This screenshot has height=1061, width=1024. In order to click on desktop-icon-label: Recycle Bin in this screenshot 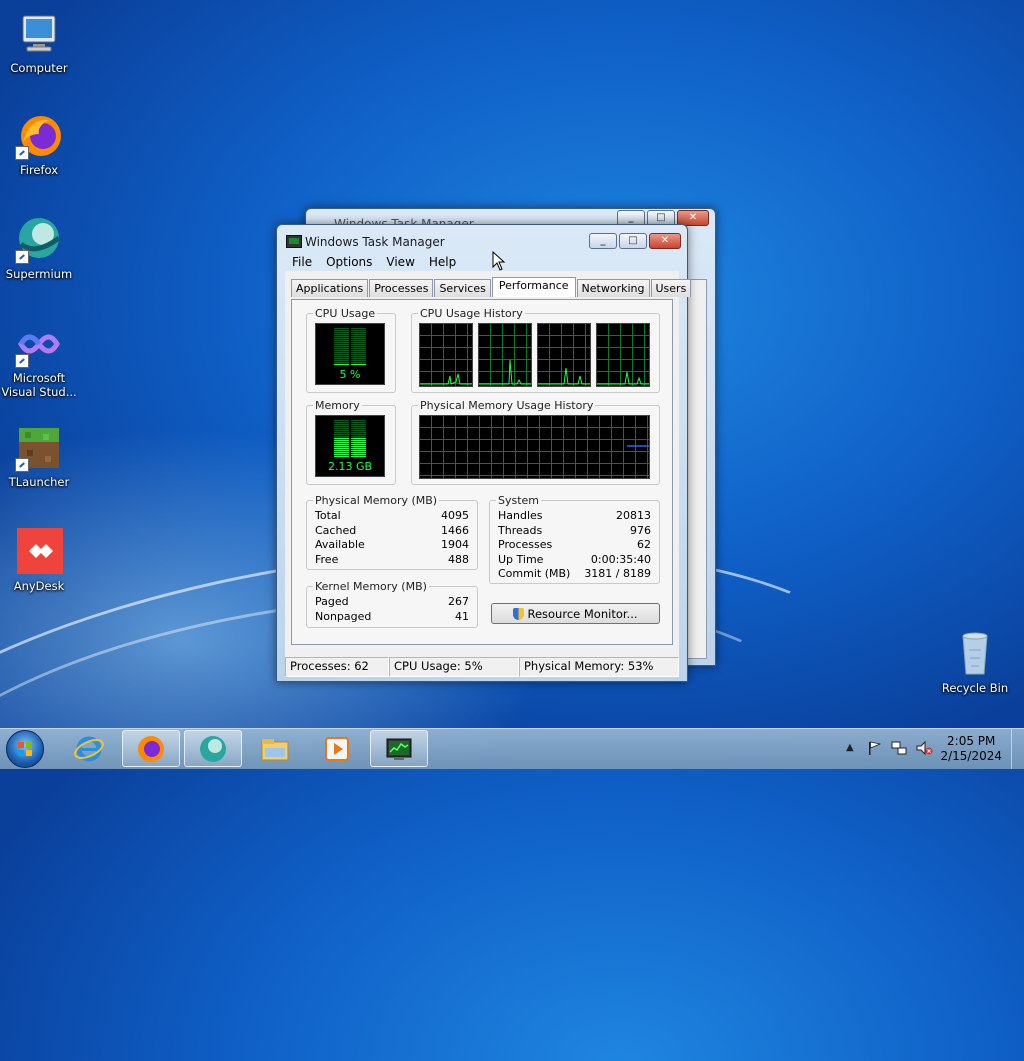, I will do `click(975, 688)`.